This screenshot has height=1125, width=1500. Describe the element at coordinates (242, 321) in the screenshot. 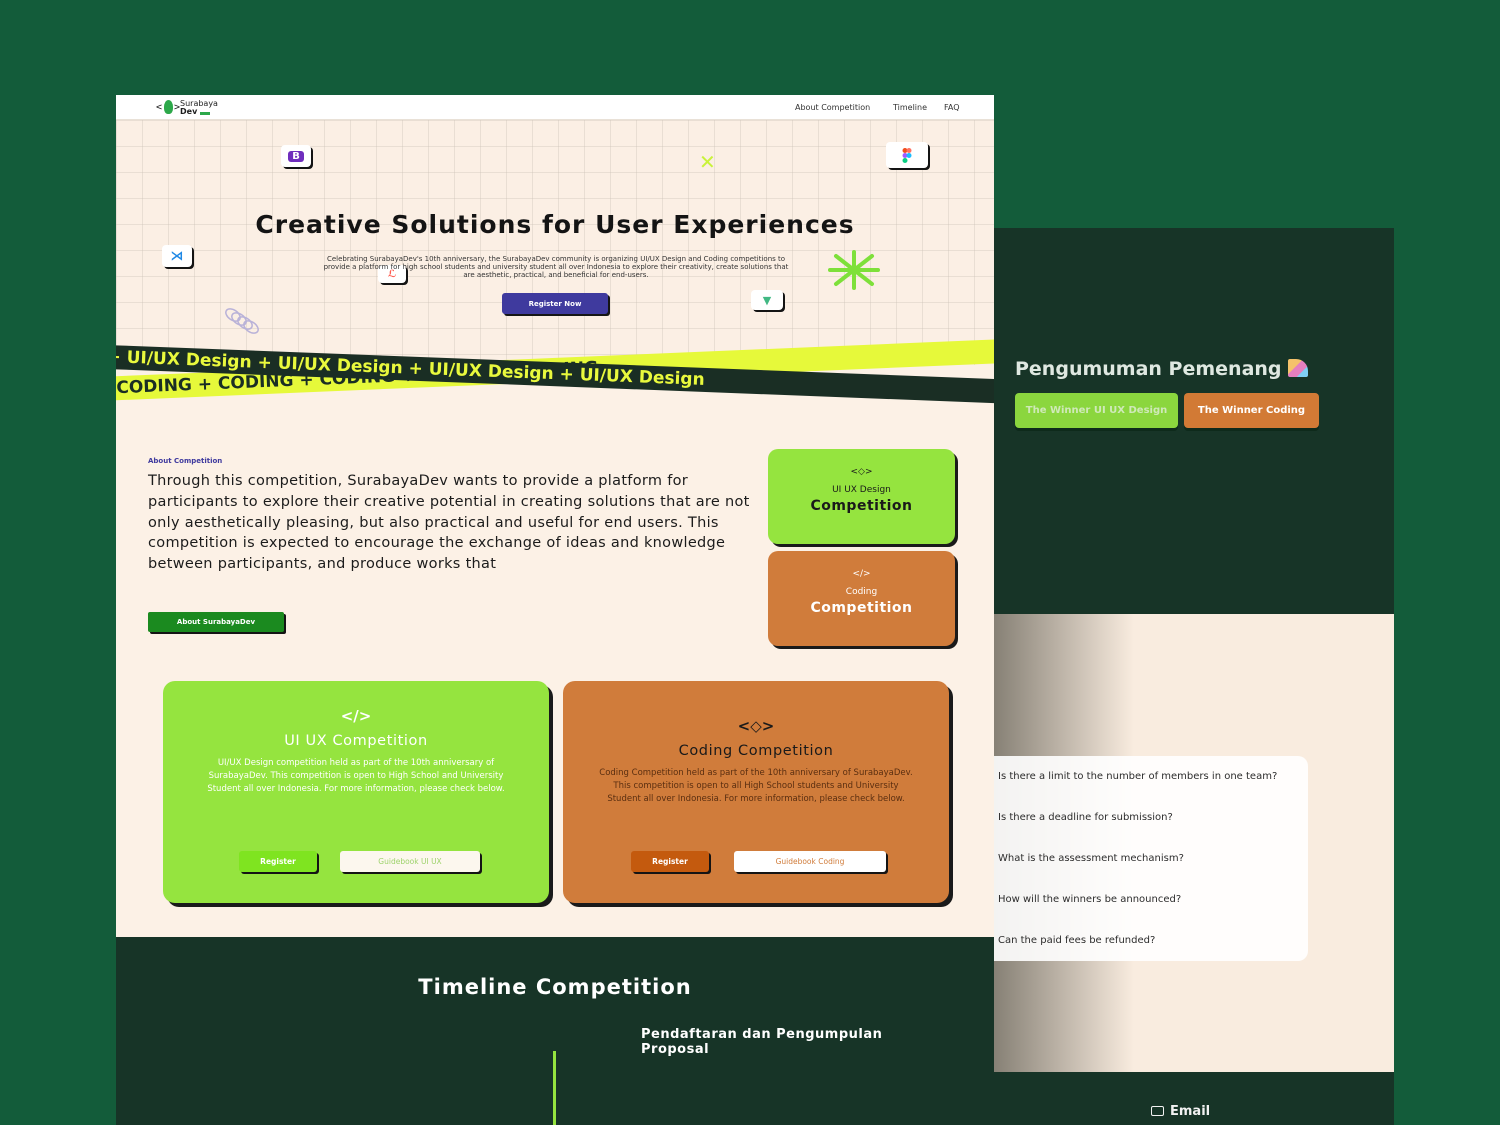

I see `spring-coil-icon` at that location.